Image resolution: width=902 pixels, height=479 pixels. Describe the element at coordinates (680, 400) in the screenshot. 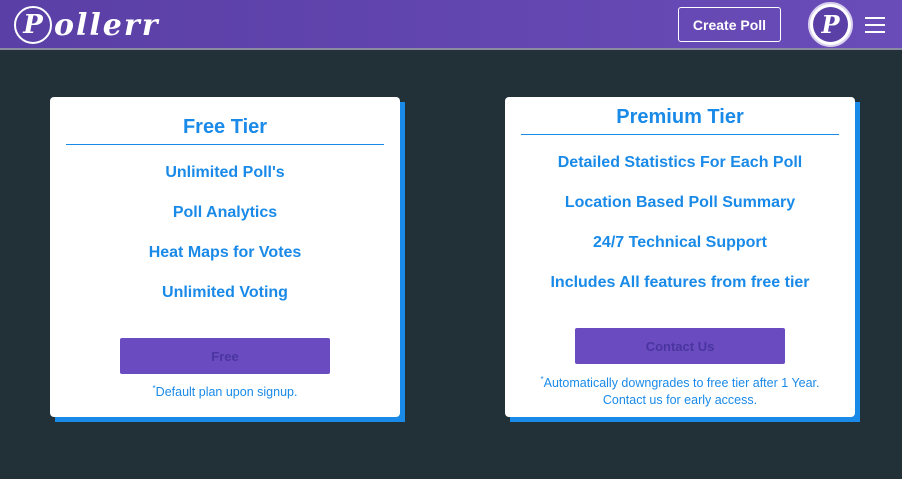

I see `premium-note-line-2: Contact us for early access.` at that location.